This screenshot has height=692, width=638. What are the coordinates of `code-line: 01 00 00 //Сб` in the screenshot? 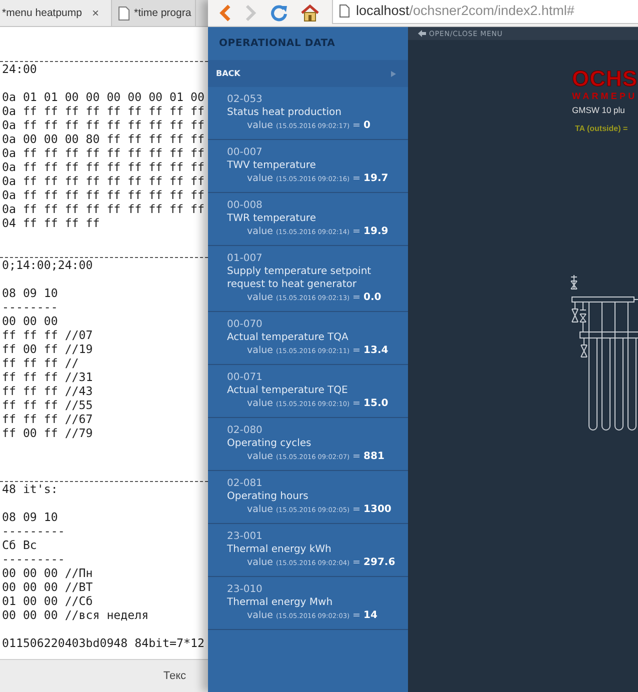 It's located at (47, 601).